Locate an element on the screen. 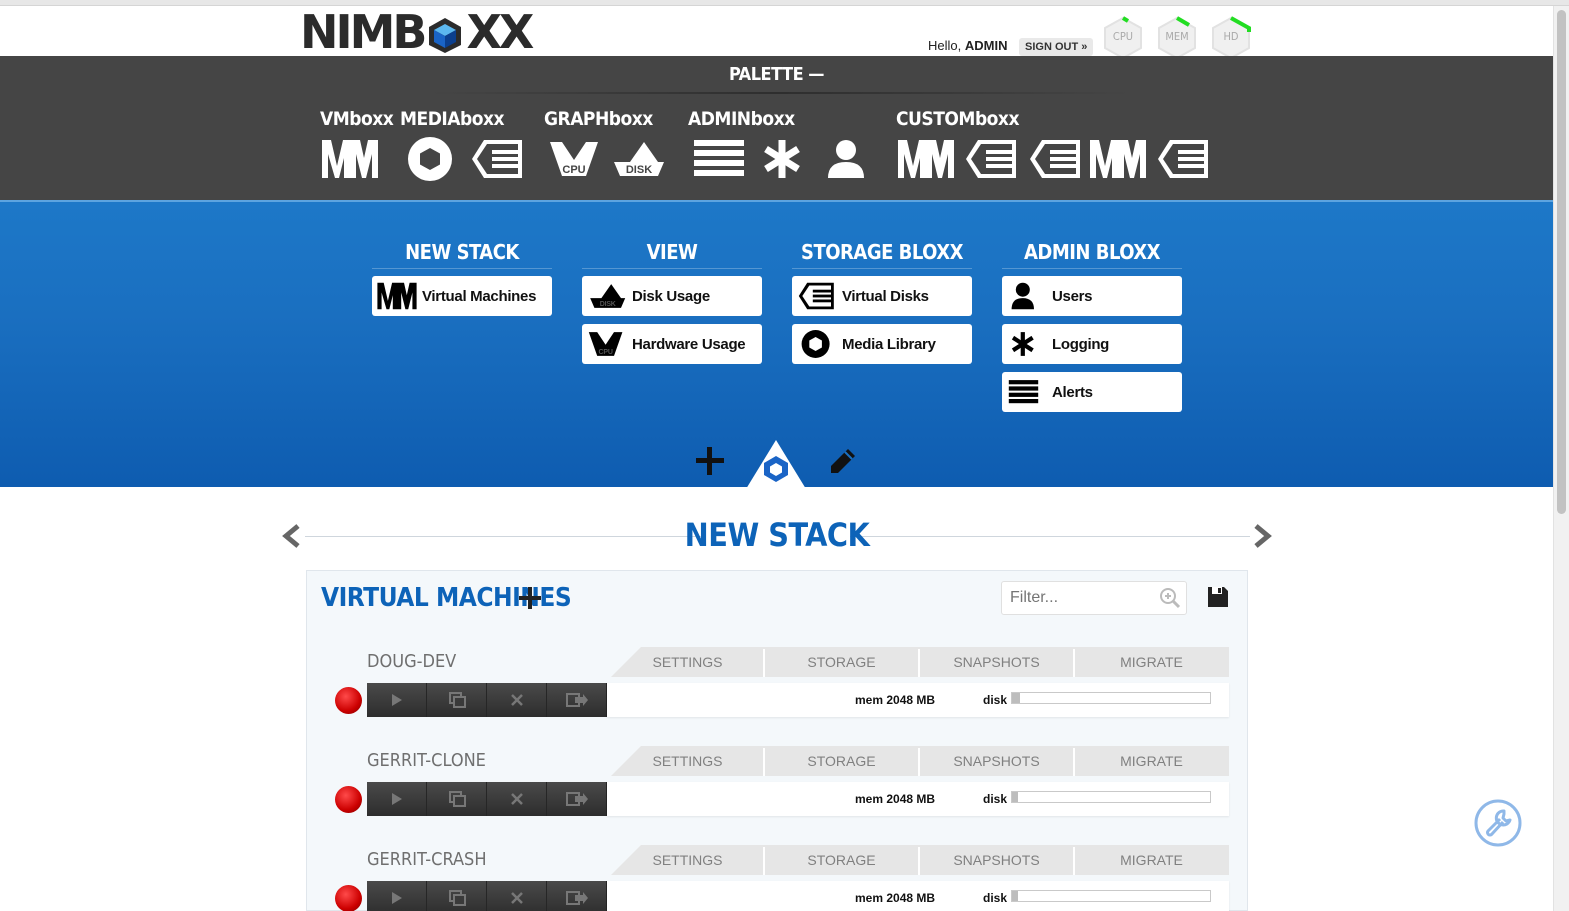 This screenshot has height=911, width=1569. close-icon is located at coordinates (516, 898).